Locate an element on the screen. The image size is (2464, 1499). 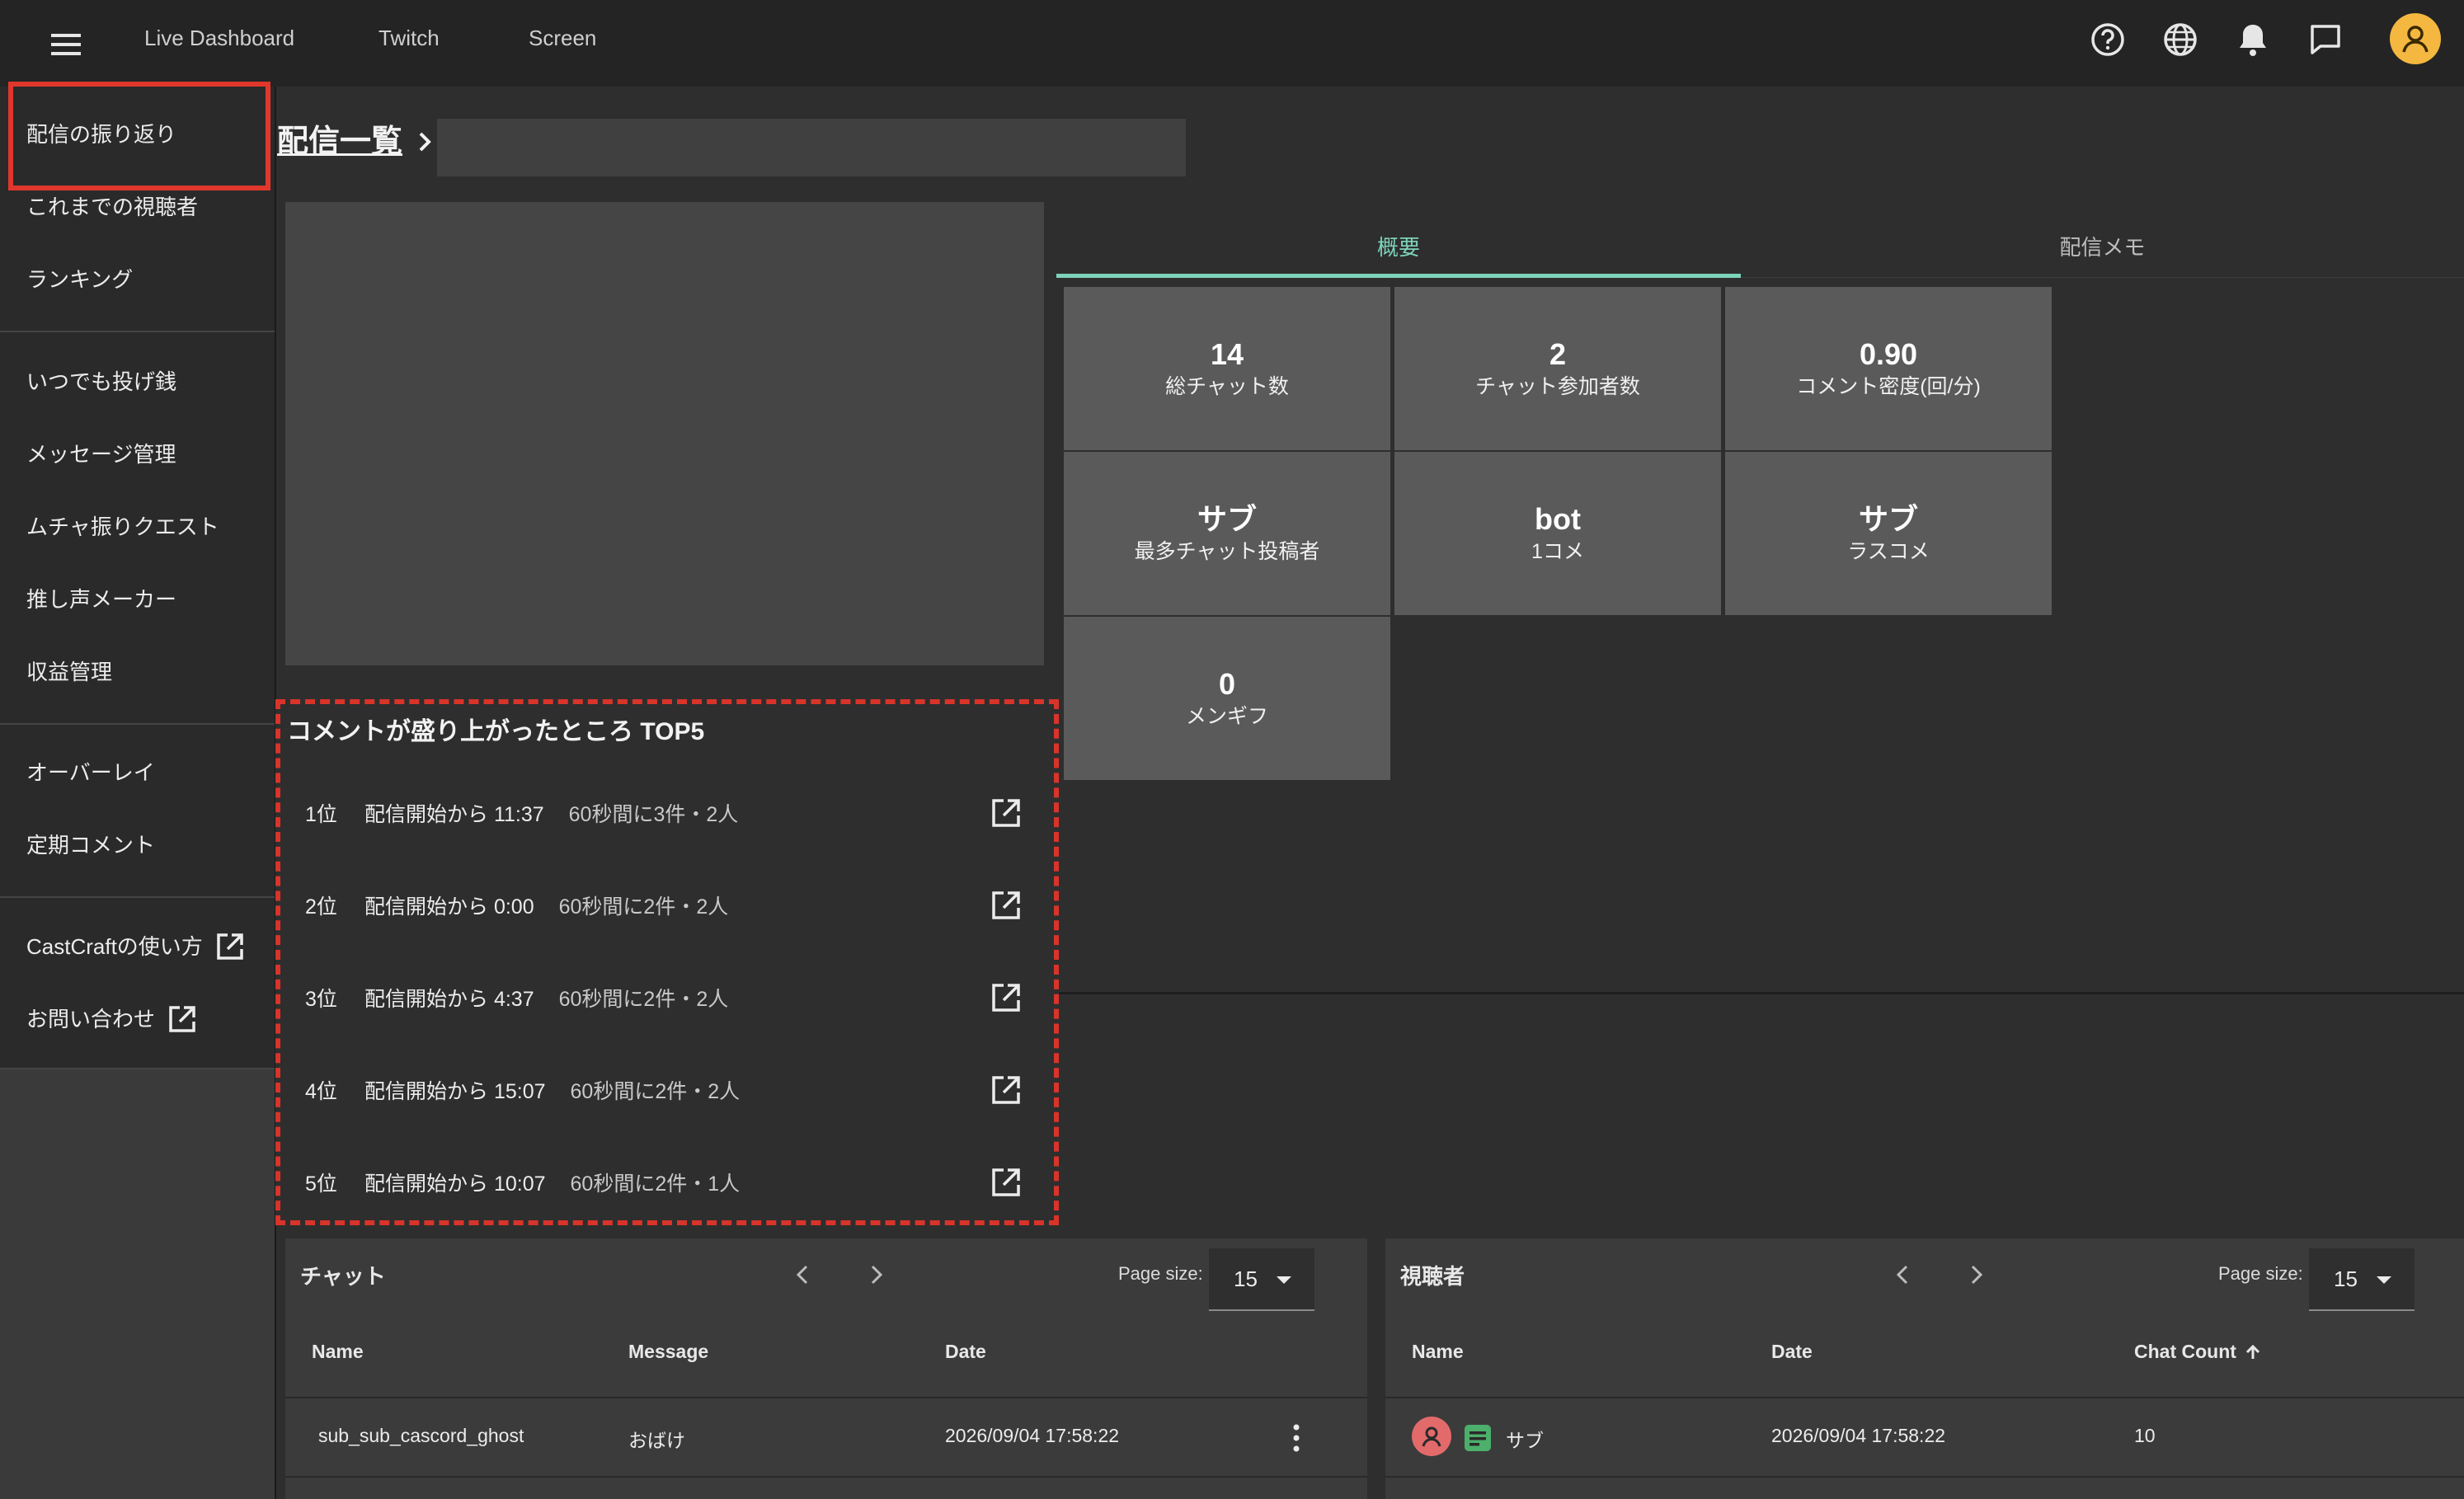
globe-icon is located at coordinates (2180, 39).